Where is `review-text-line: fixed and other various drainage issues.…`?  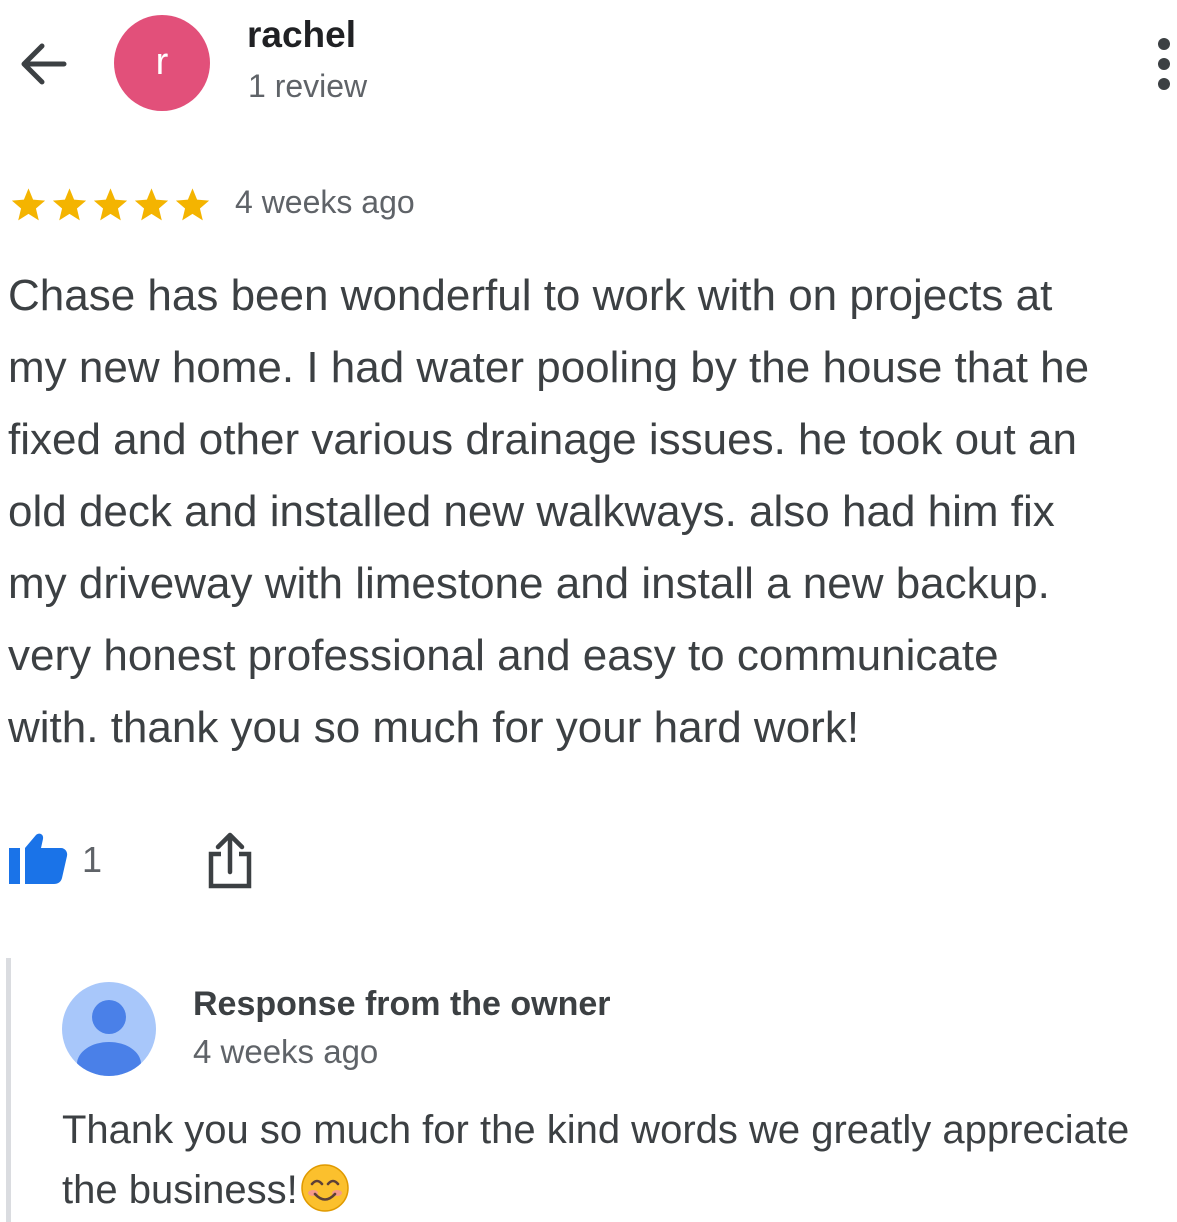
review-text-line: fixed and other various drainage issues.… is located at coordinates (542, 439).